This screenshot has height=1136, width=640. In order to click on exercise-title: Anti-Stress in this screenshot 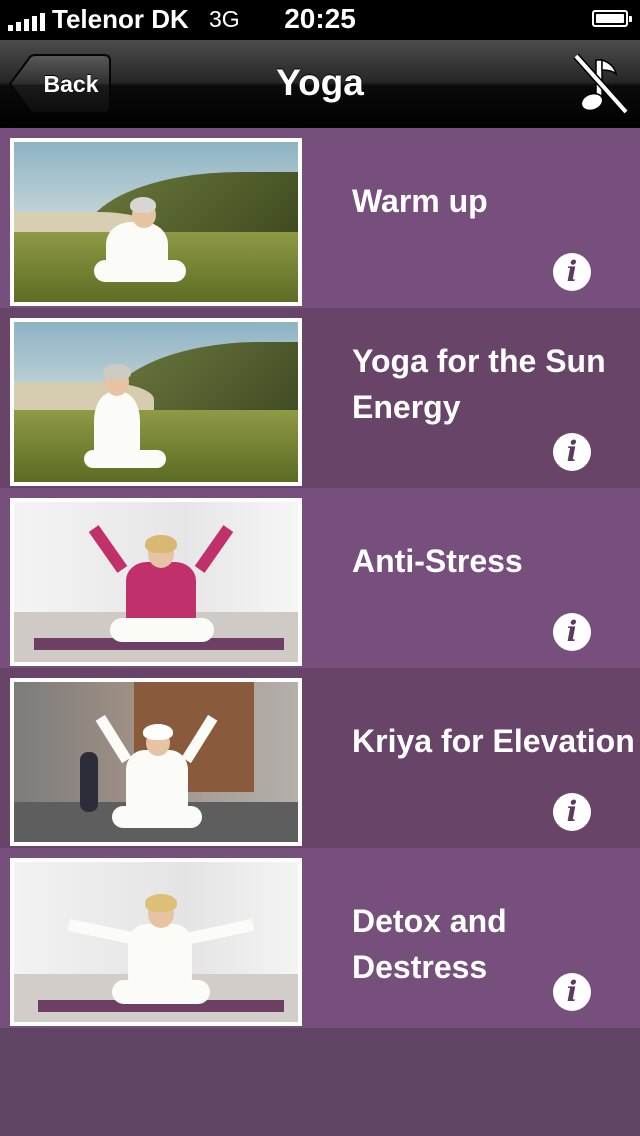, I will do `click(437, 561)`.